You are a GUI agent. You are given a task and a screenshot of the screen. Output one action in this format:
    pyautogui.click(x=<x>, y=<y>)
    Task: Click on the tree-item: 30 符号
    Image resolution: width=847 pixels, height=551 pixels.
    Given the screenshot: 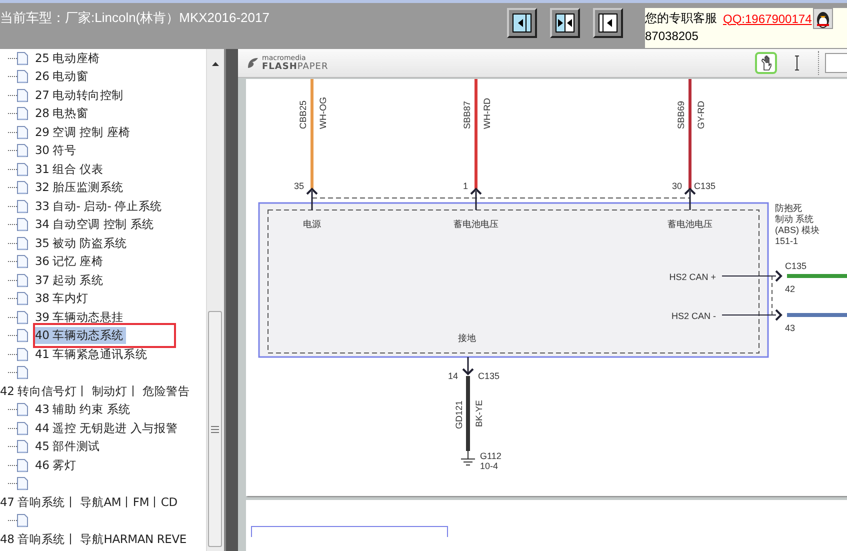 What is the action you would take?
    pyautogui.click(x=56, y=151)
    